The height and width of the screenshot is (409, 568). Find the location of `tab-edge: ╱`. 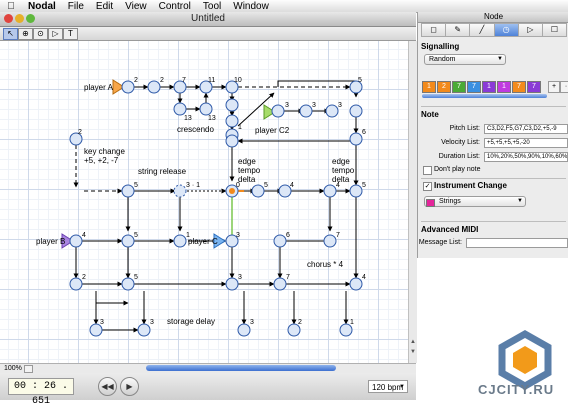

tab-edge: ╱ is located at coordinates (481, 30).